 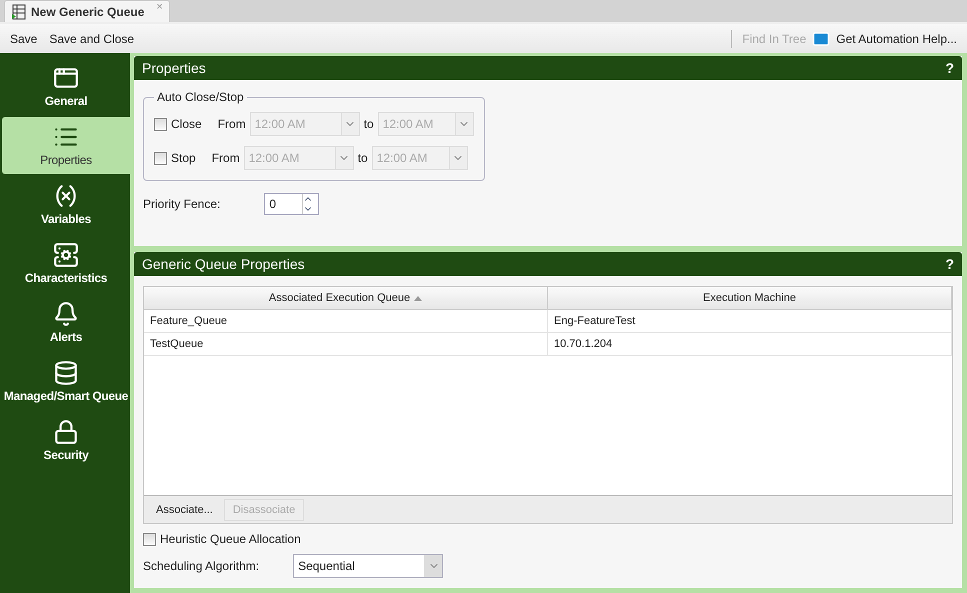 What do you see at coordinates (91, 38) in the screenshot?
I see `toolbar-button: Save and Close` at bounding box center [91, 38].